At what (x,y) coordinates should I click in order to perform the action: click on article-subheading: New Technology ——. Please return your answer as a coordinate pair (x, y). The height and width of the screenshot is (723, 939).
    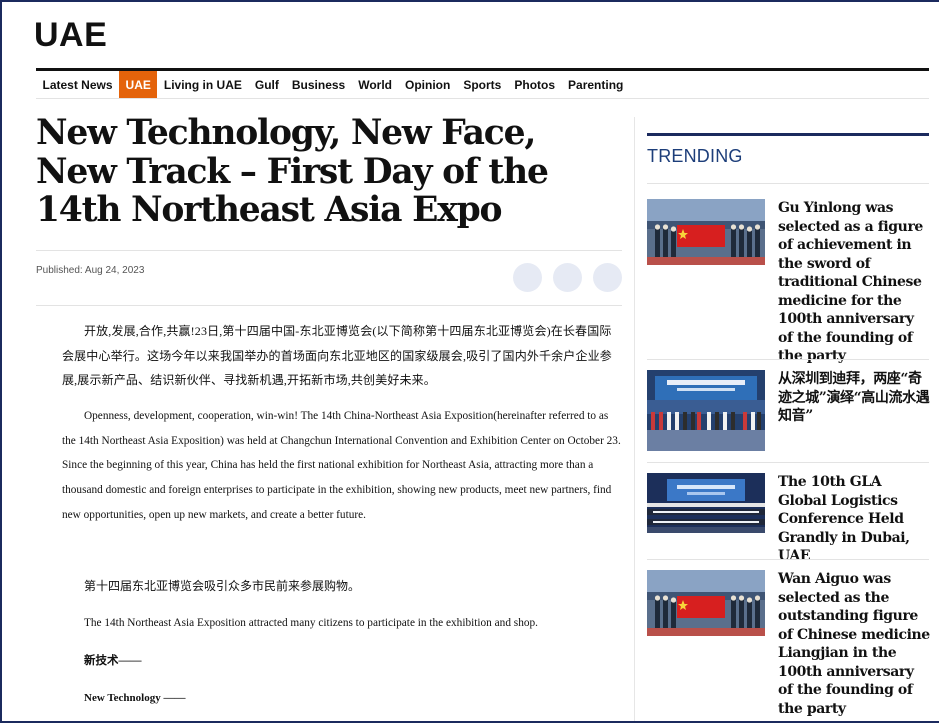
    Looking at the image, I should click on (135, 698).